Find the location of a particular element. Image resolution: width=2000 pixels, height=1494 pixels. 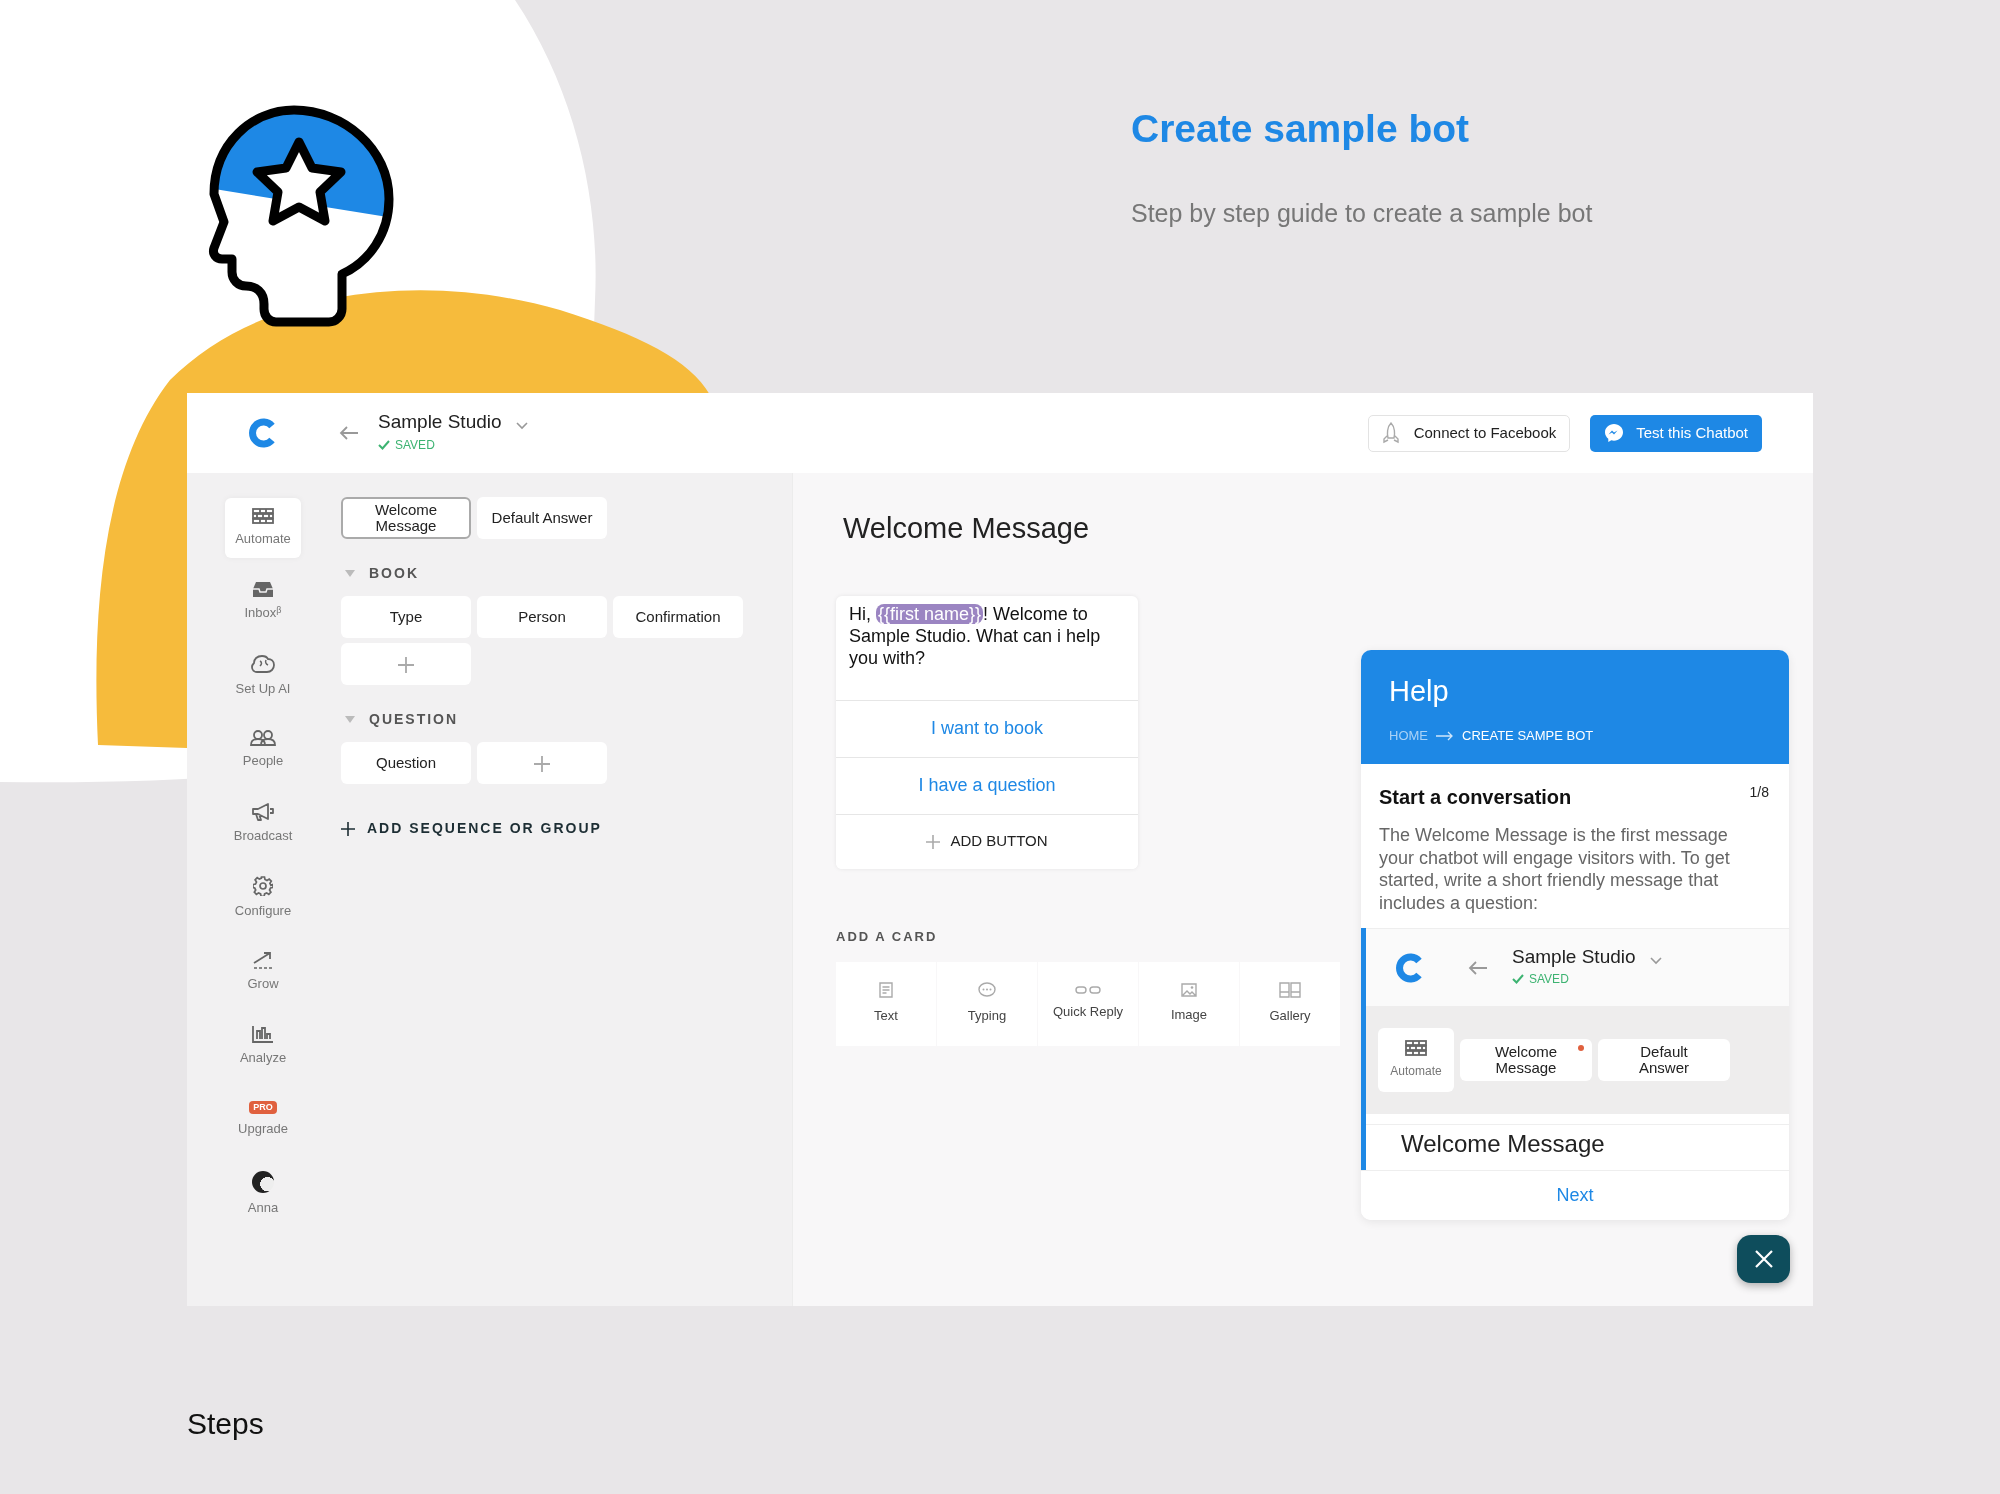

card-type-button: Image is located at coordinates (1189, 1004).